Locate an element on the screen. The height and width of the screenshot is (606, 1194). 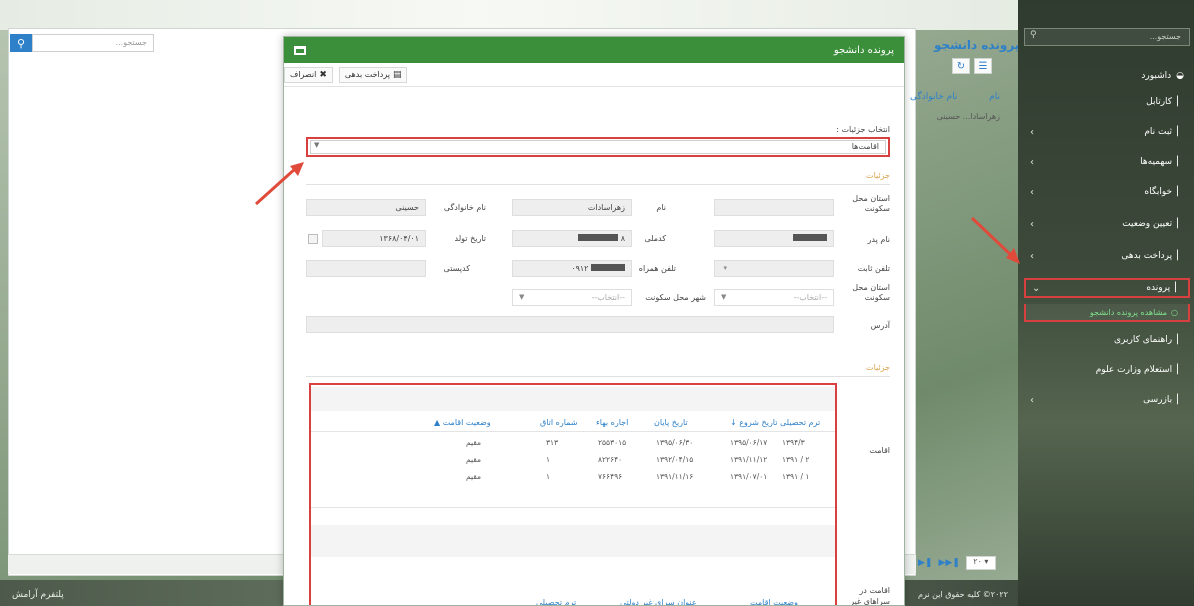
last-page-icon: ▶❚ is located at coordinates (925, 563).